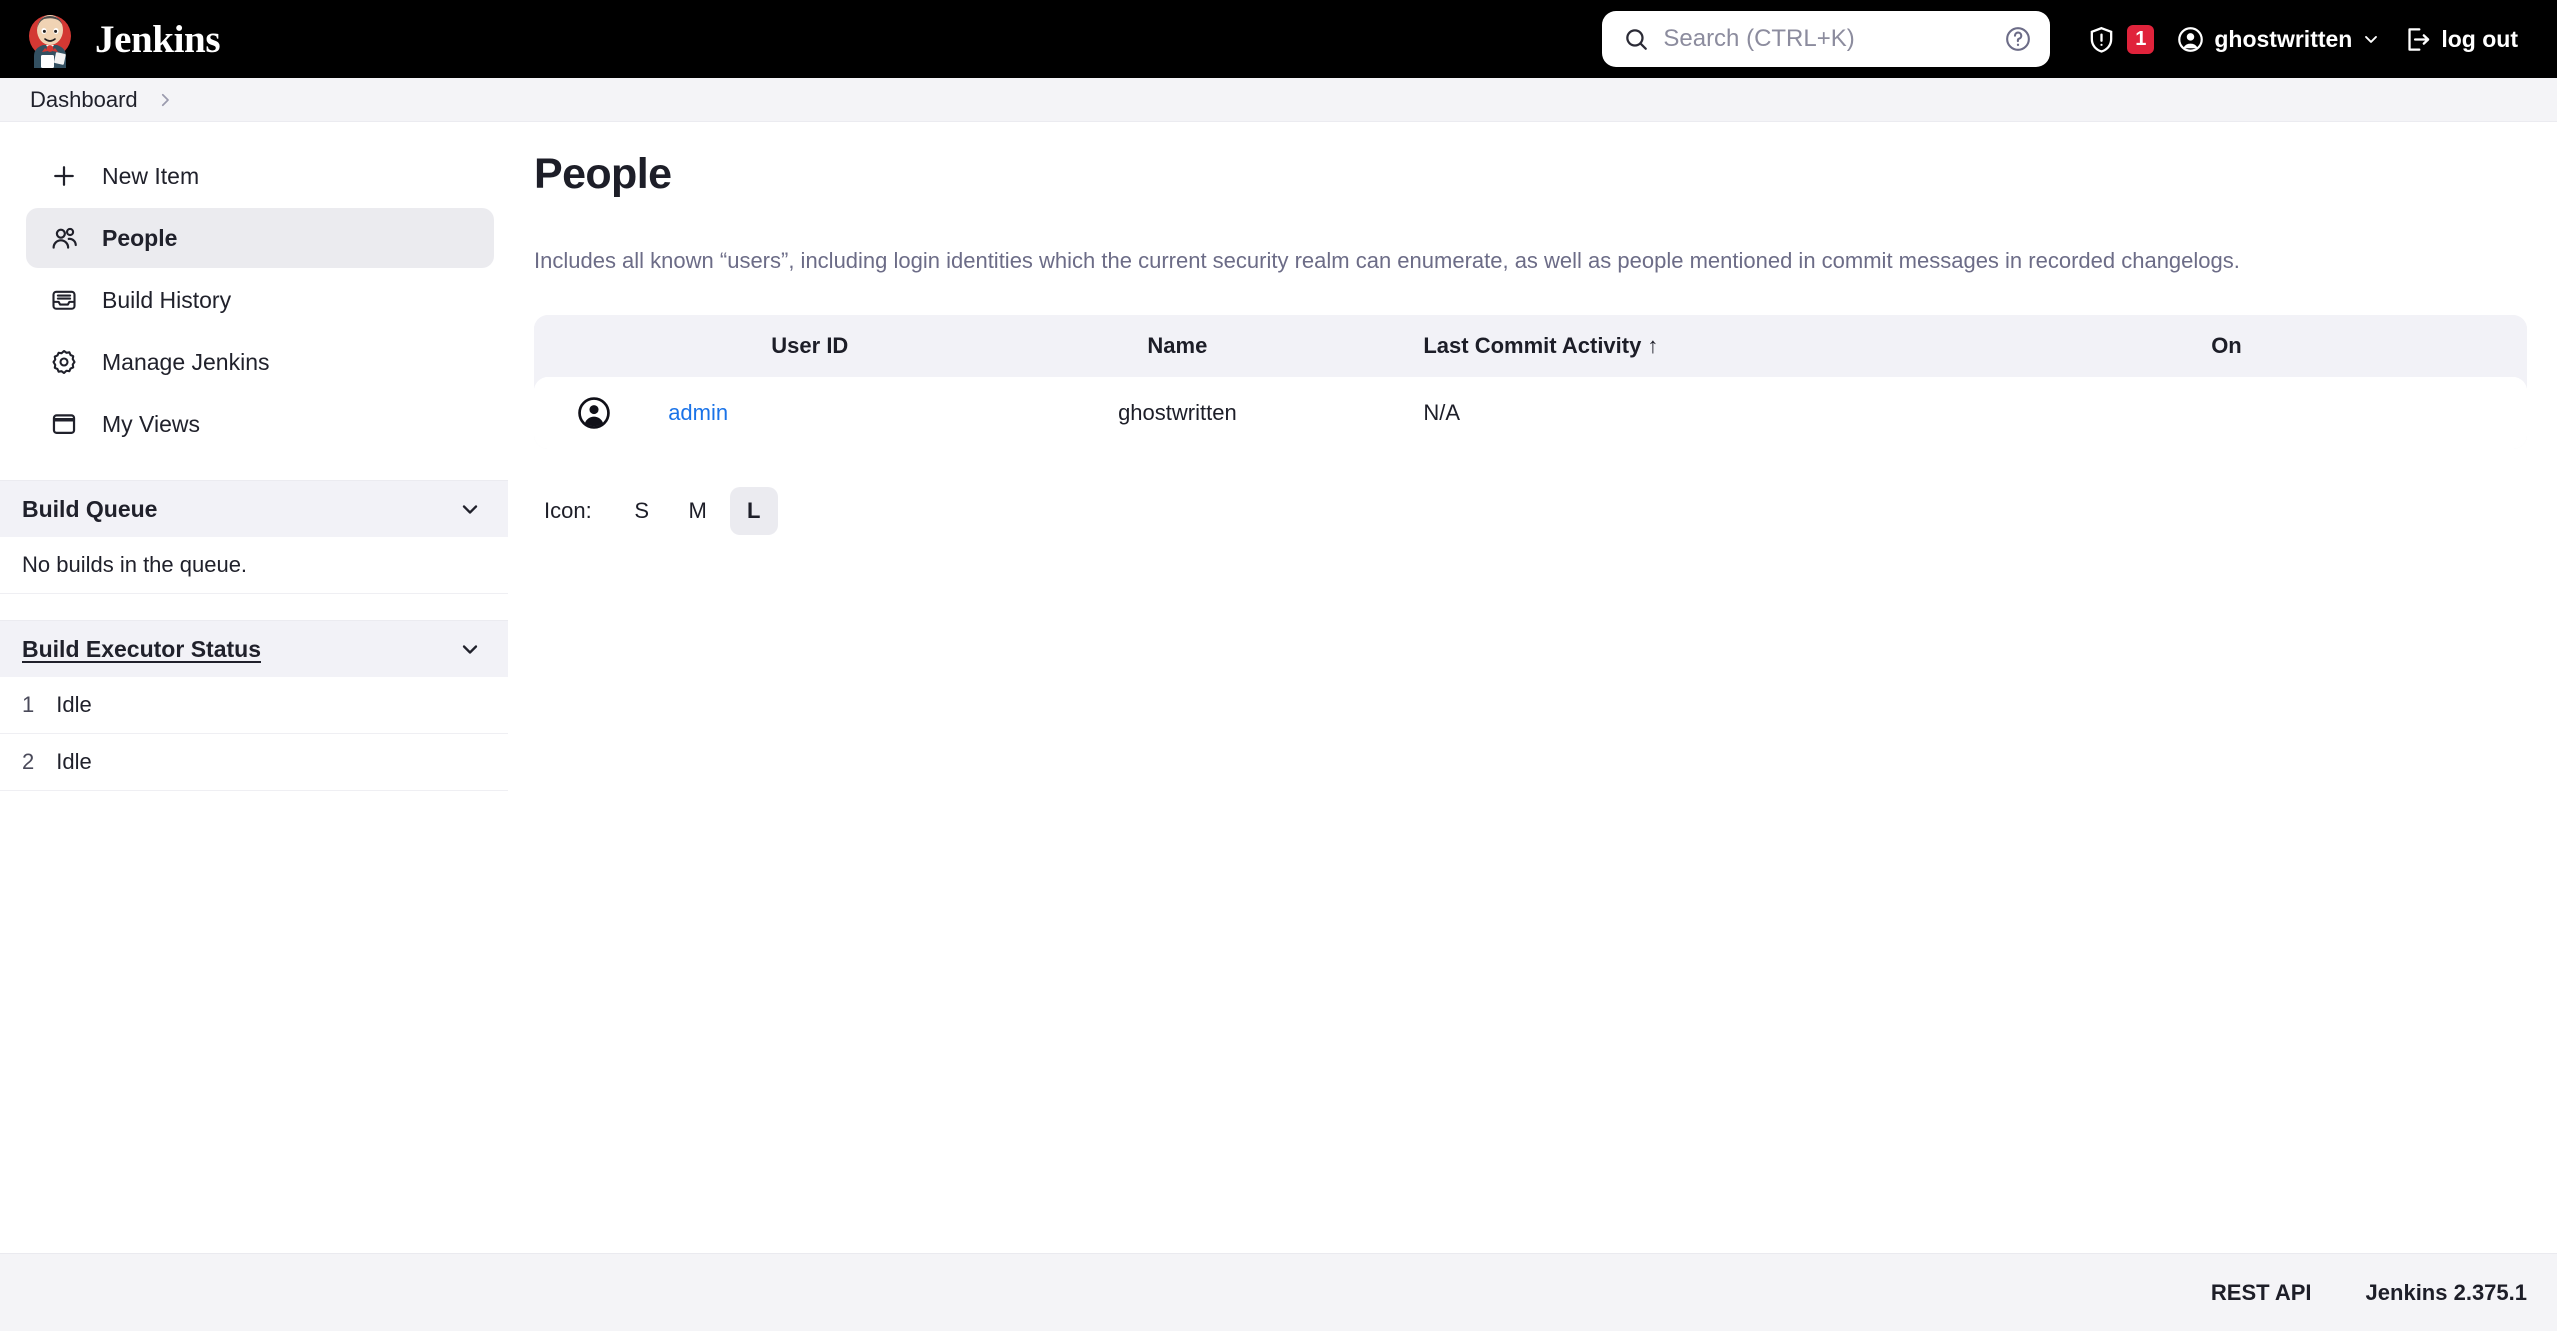 Image resolution: width=2557 pixels, height=1331 pixels. I want to click on search-input, so click(1827, 39).